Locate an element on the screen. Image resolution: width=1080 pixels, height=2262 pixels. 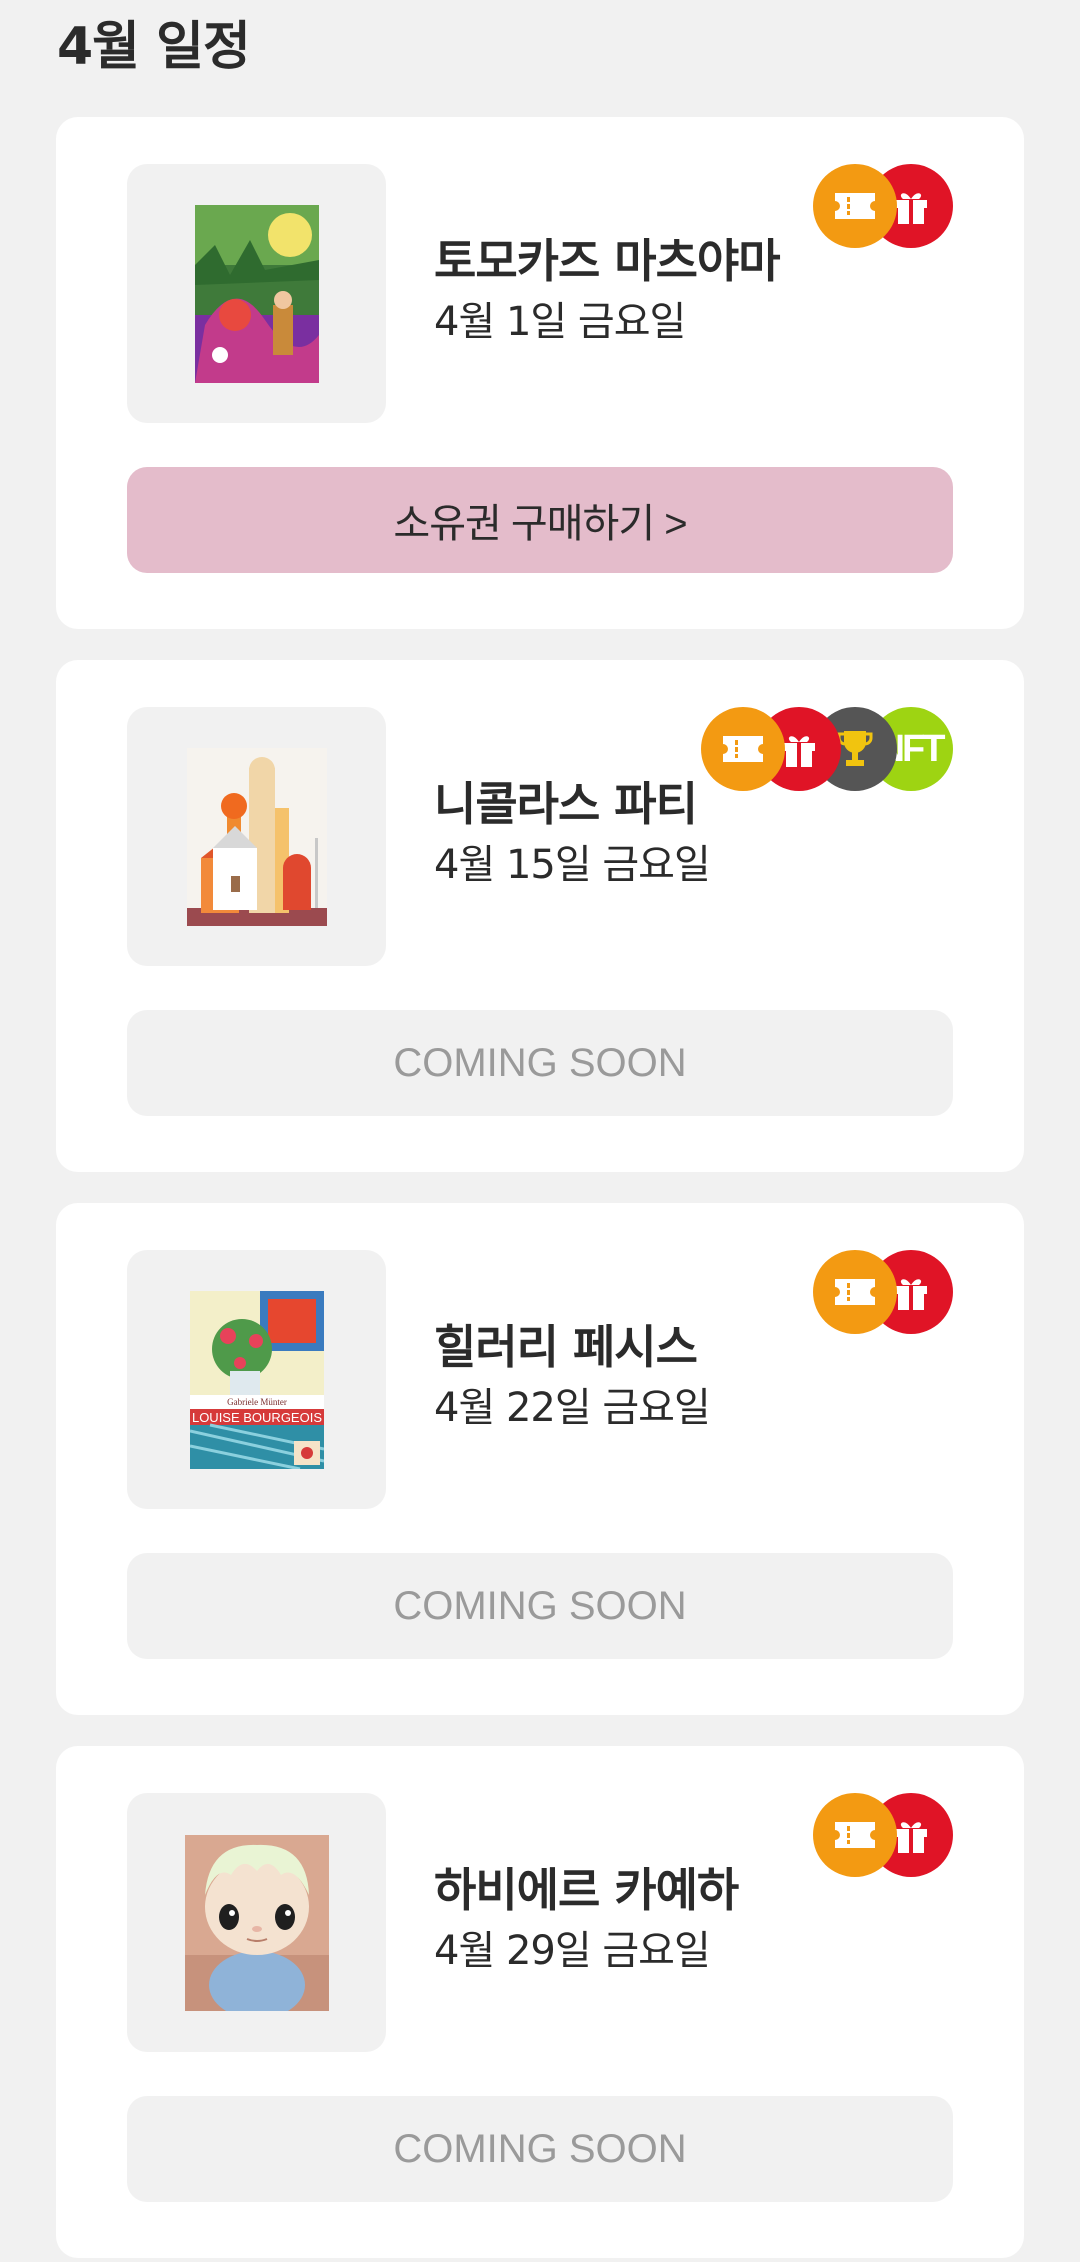
event-title: 니콜라스 파티 is located at coordinates (566, 804).